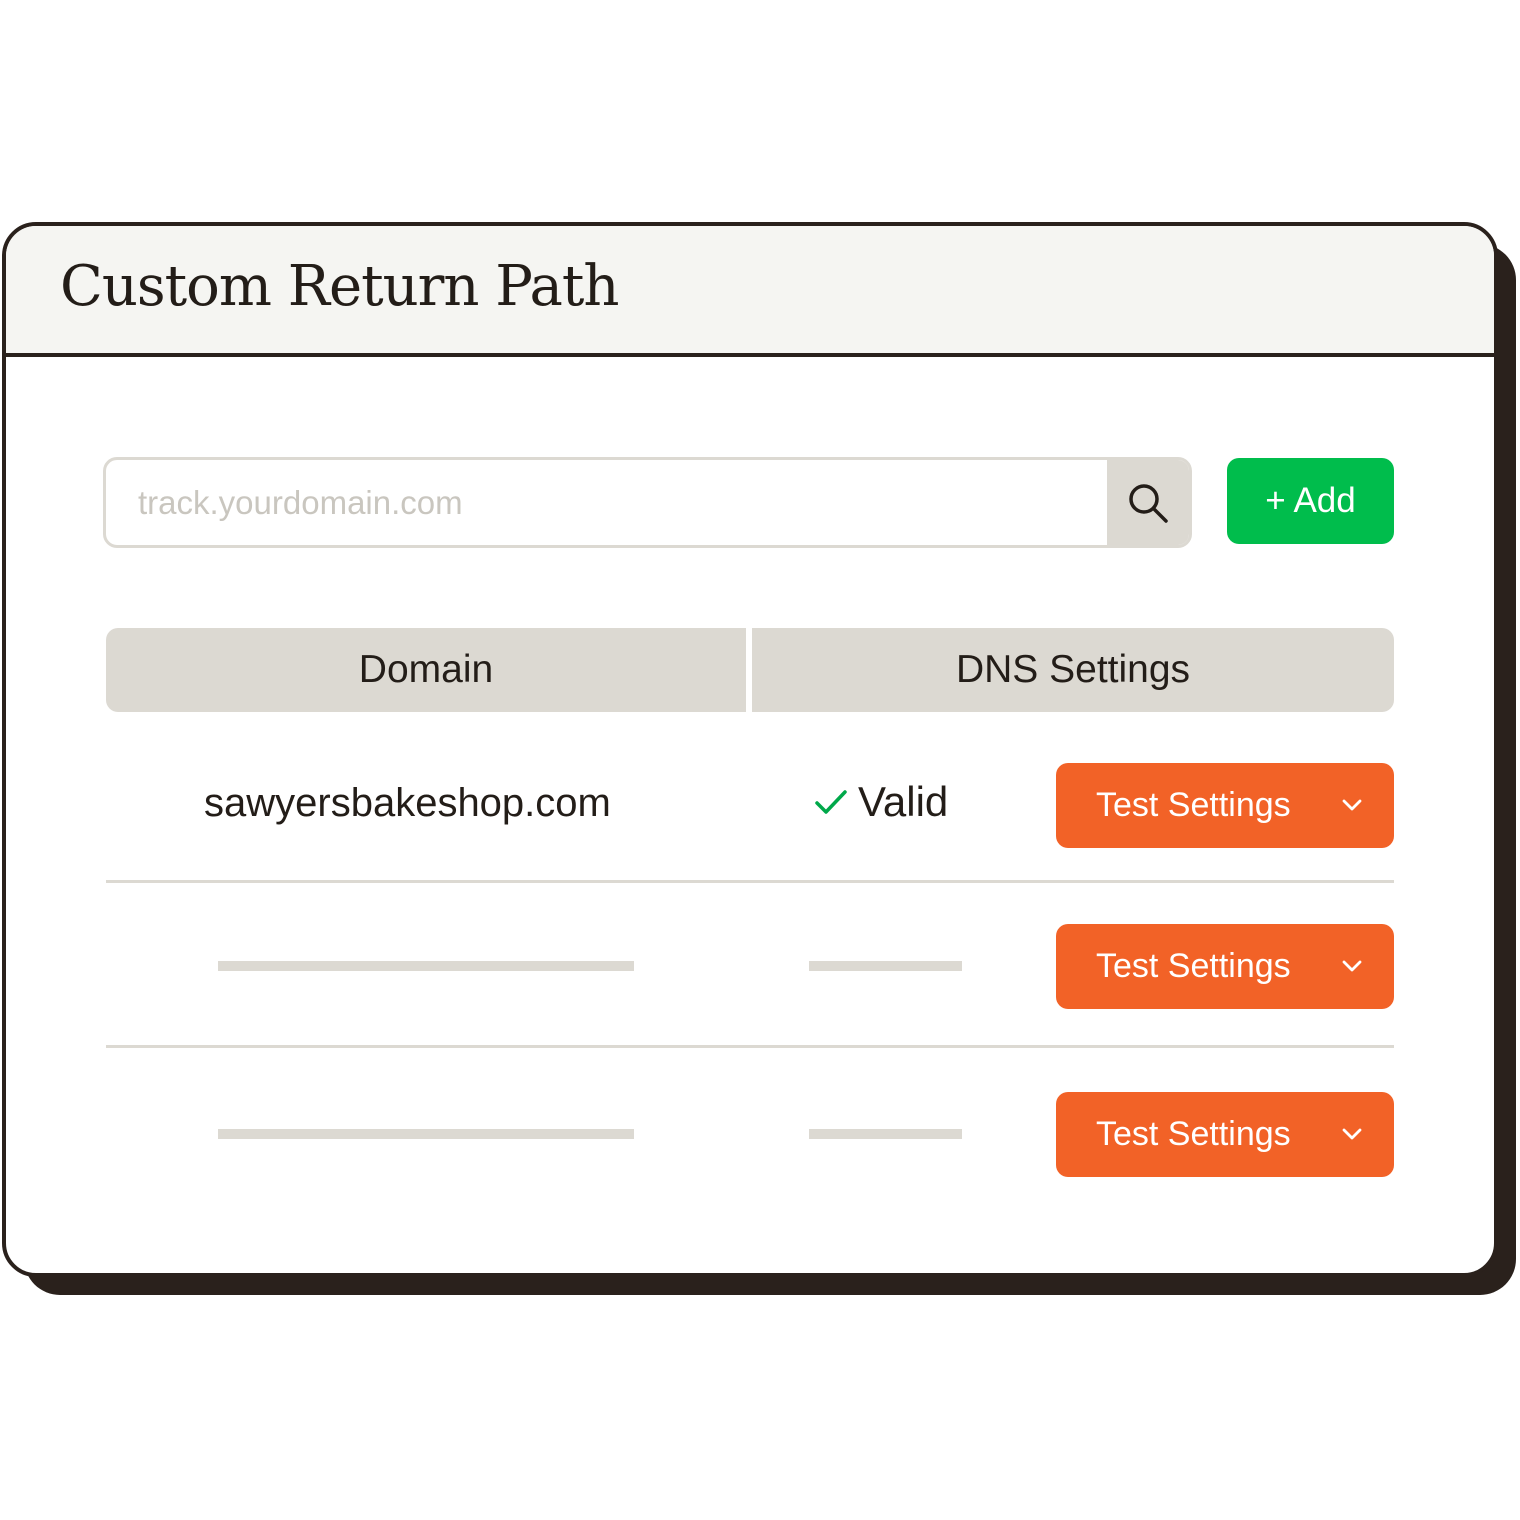  I want to click on search-icon, so click(1148, 503).